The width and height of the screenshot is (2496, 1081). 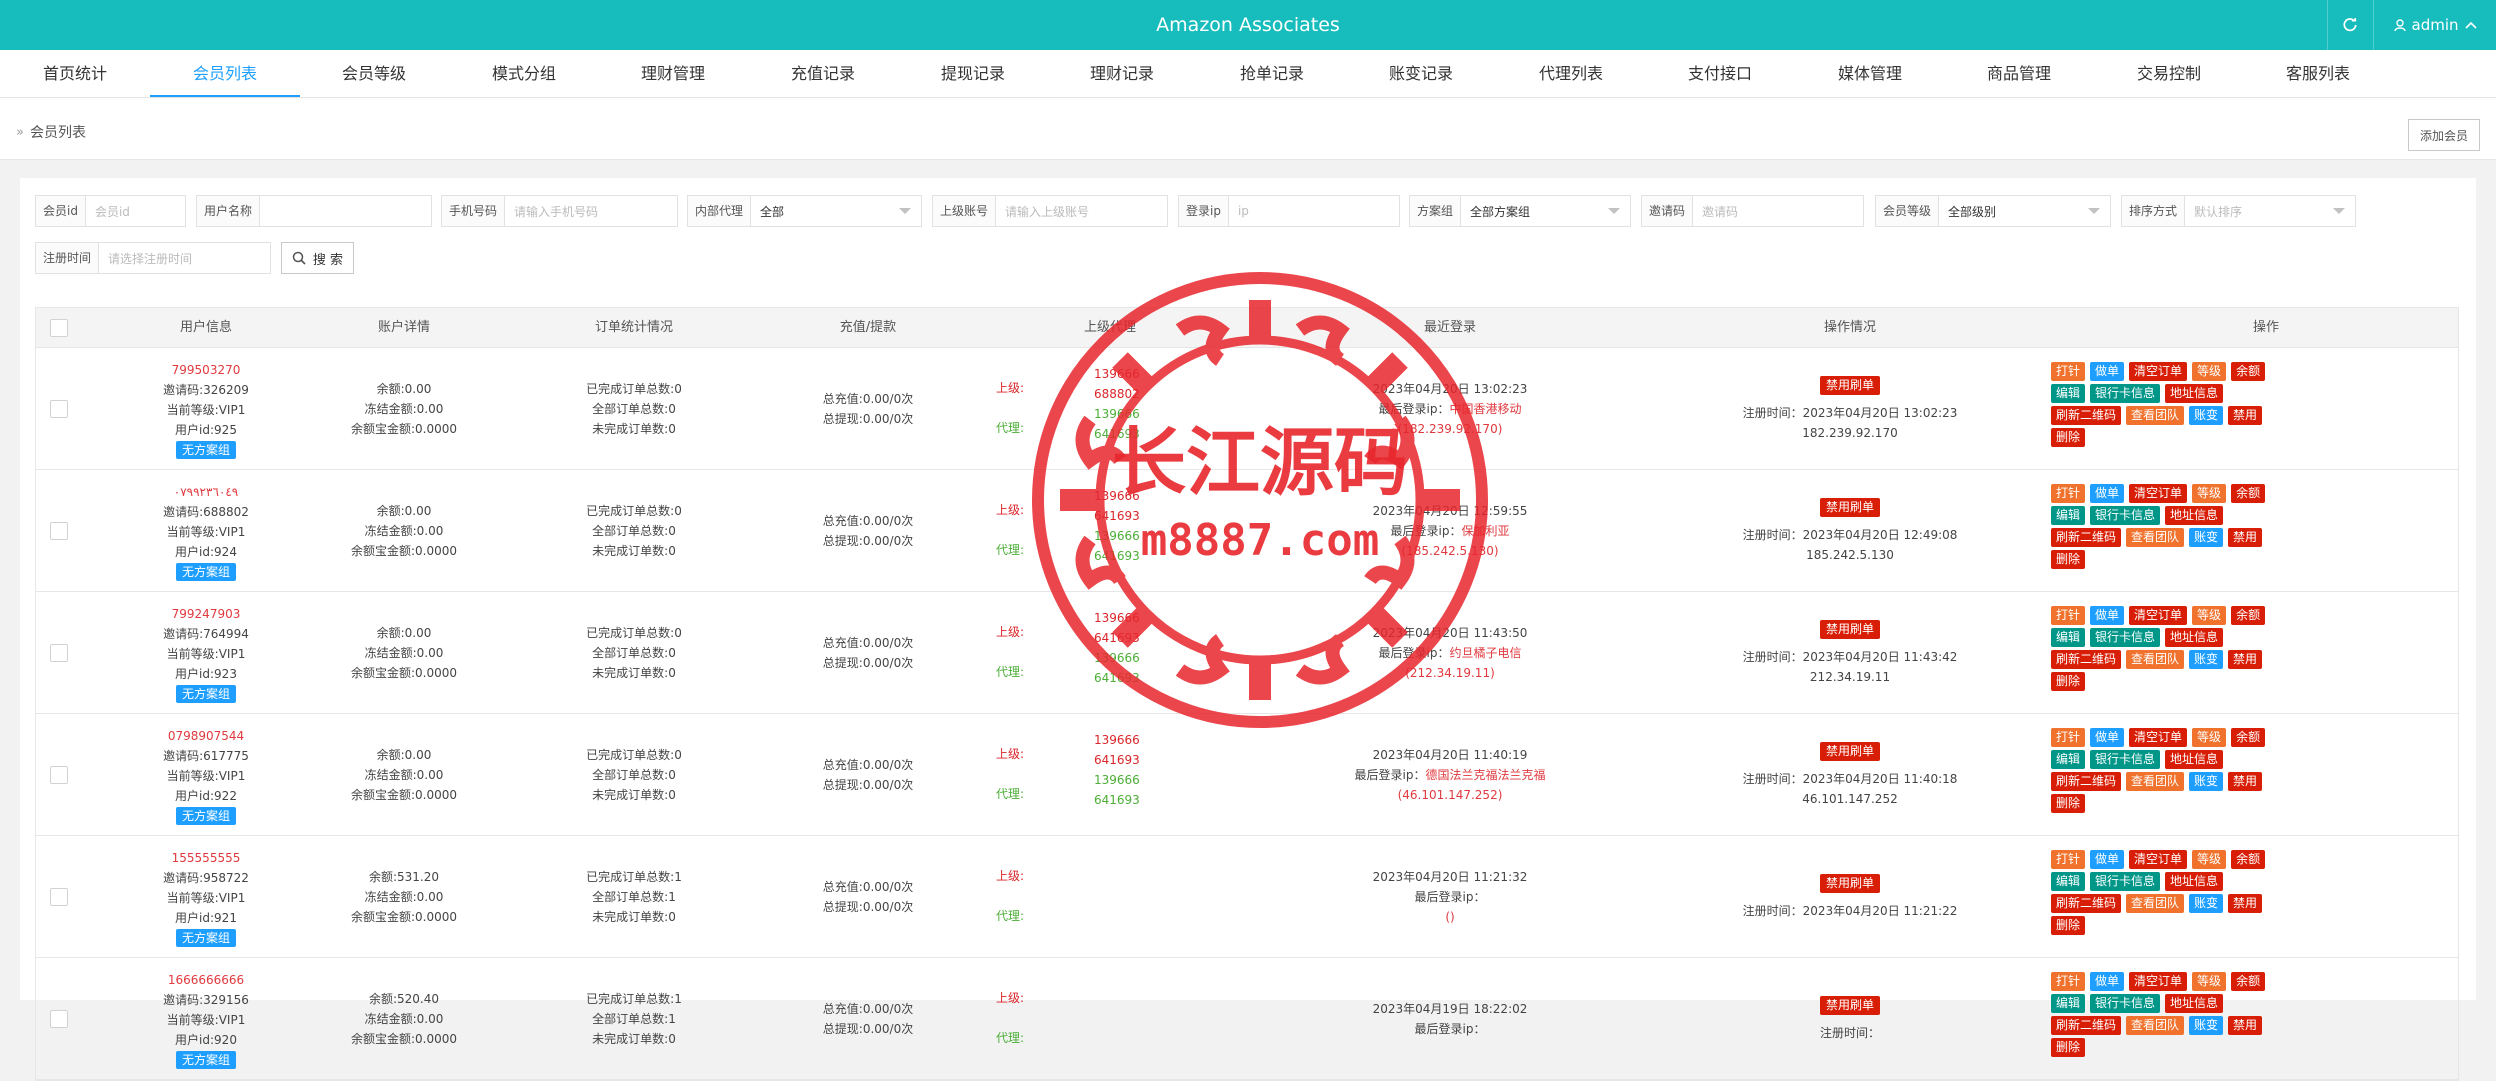 What do you see at coordinates (2444, 135) in the screenshot?
I see `add-member-button: 添加会员` at bounding box center [2444, 135].